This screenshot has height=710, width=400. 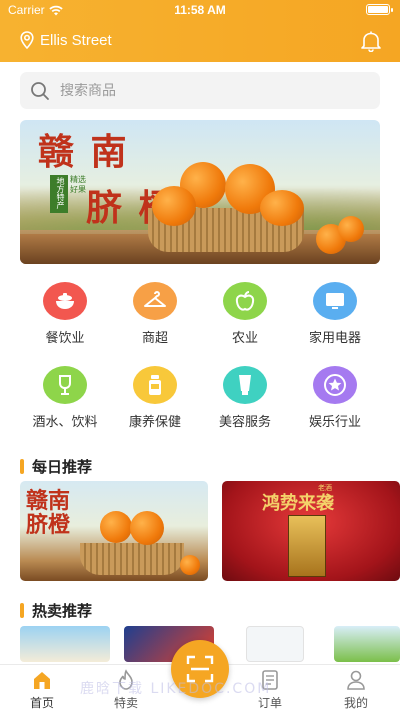 I want to click on battery-icon, so click(x=379, y=9).